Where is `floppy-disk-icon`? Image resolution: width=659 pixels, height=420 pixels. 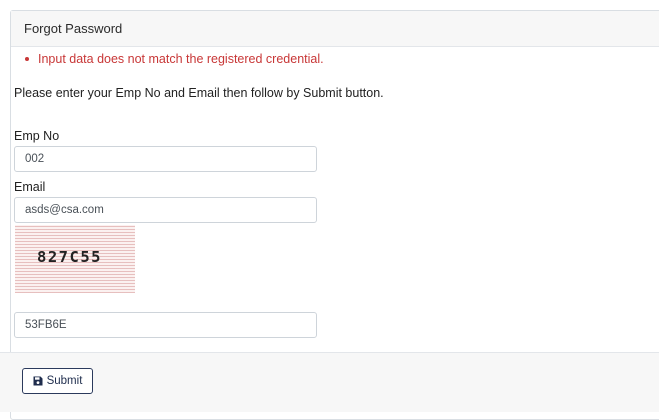 floppy-disk-icon is located at coordinates (38, 381).